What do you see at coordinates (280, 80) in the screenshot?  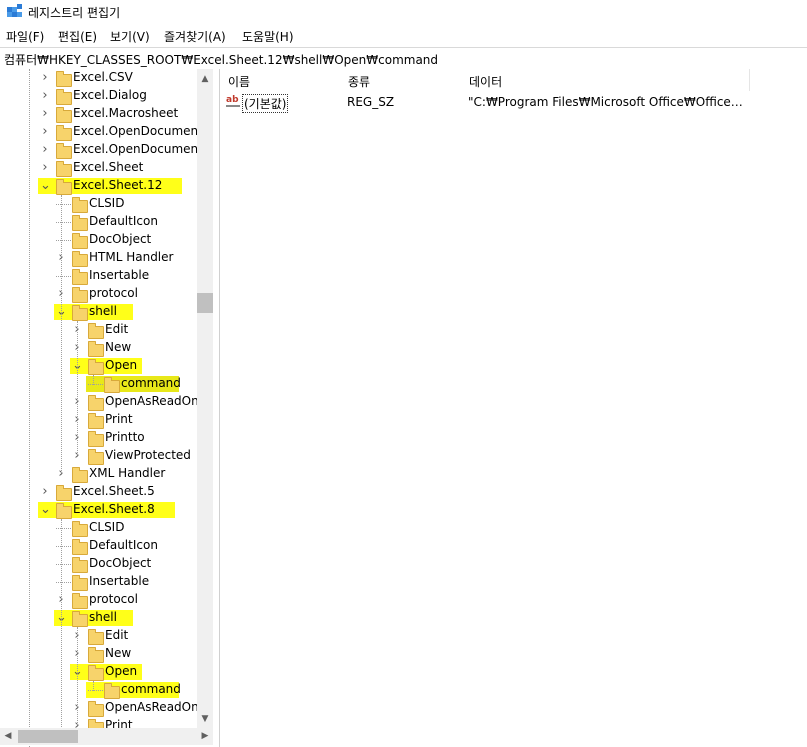 I see `column-header-name: 이름` at bounding box center [280, 80].